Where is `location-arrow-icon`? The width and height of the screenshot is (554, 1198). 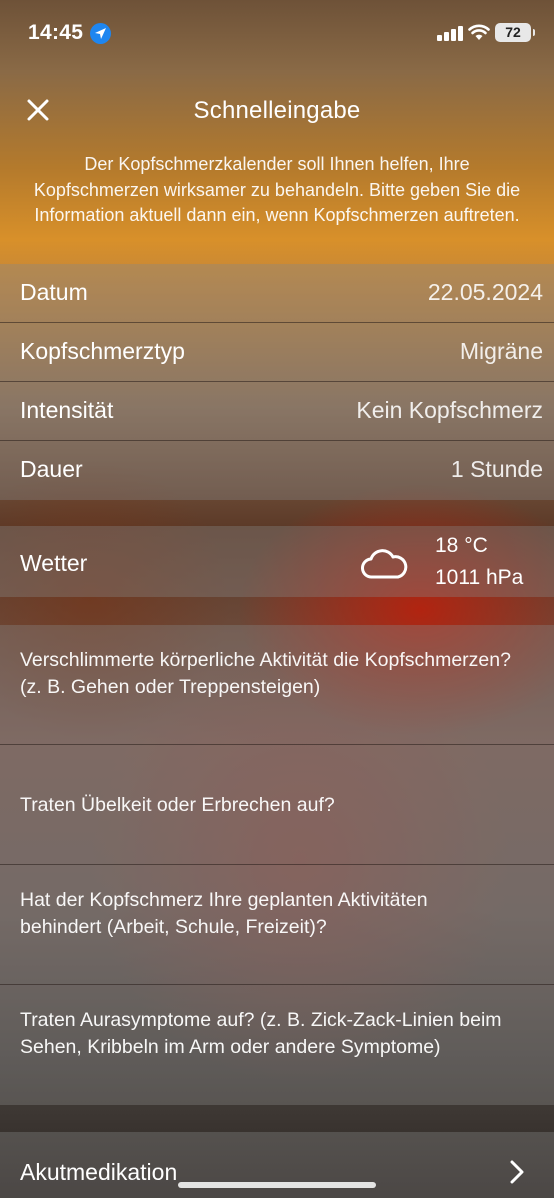 location-arrow-icon is located at coordinates (100, 33).